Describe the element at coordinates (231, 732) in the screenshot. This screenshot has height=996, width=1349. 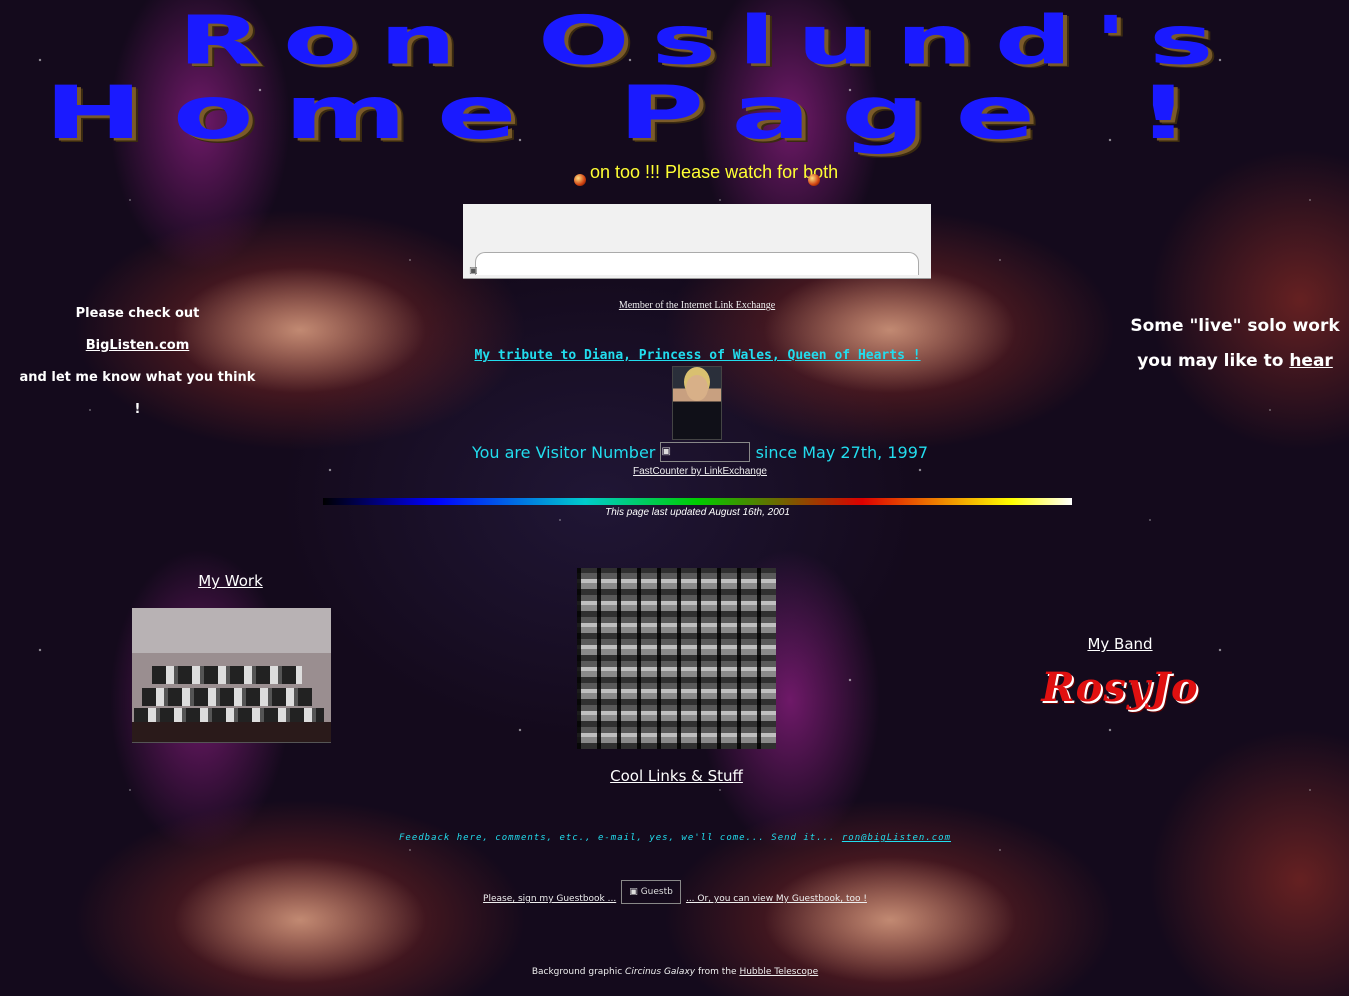
I see `lab-floor` at that location.